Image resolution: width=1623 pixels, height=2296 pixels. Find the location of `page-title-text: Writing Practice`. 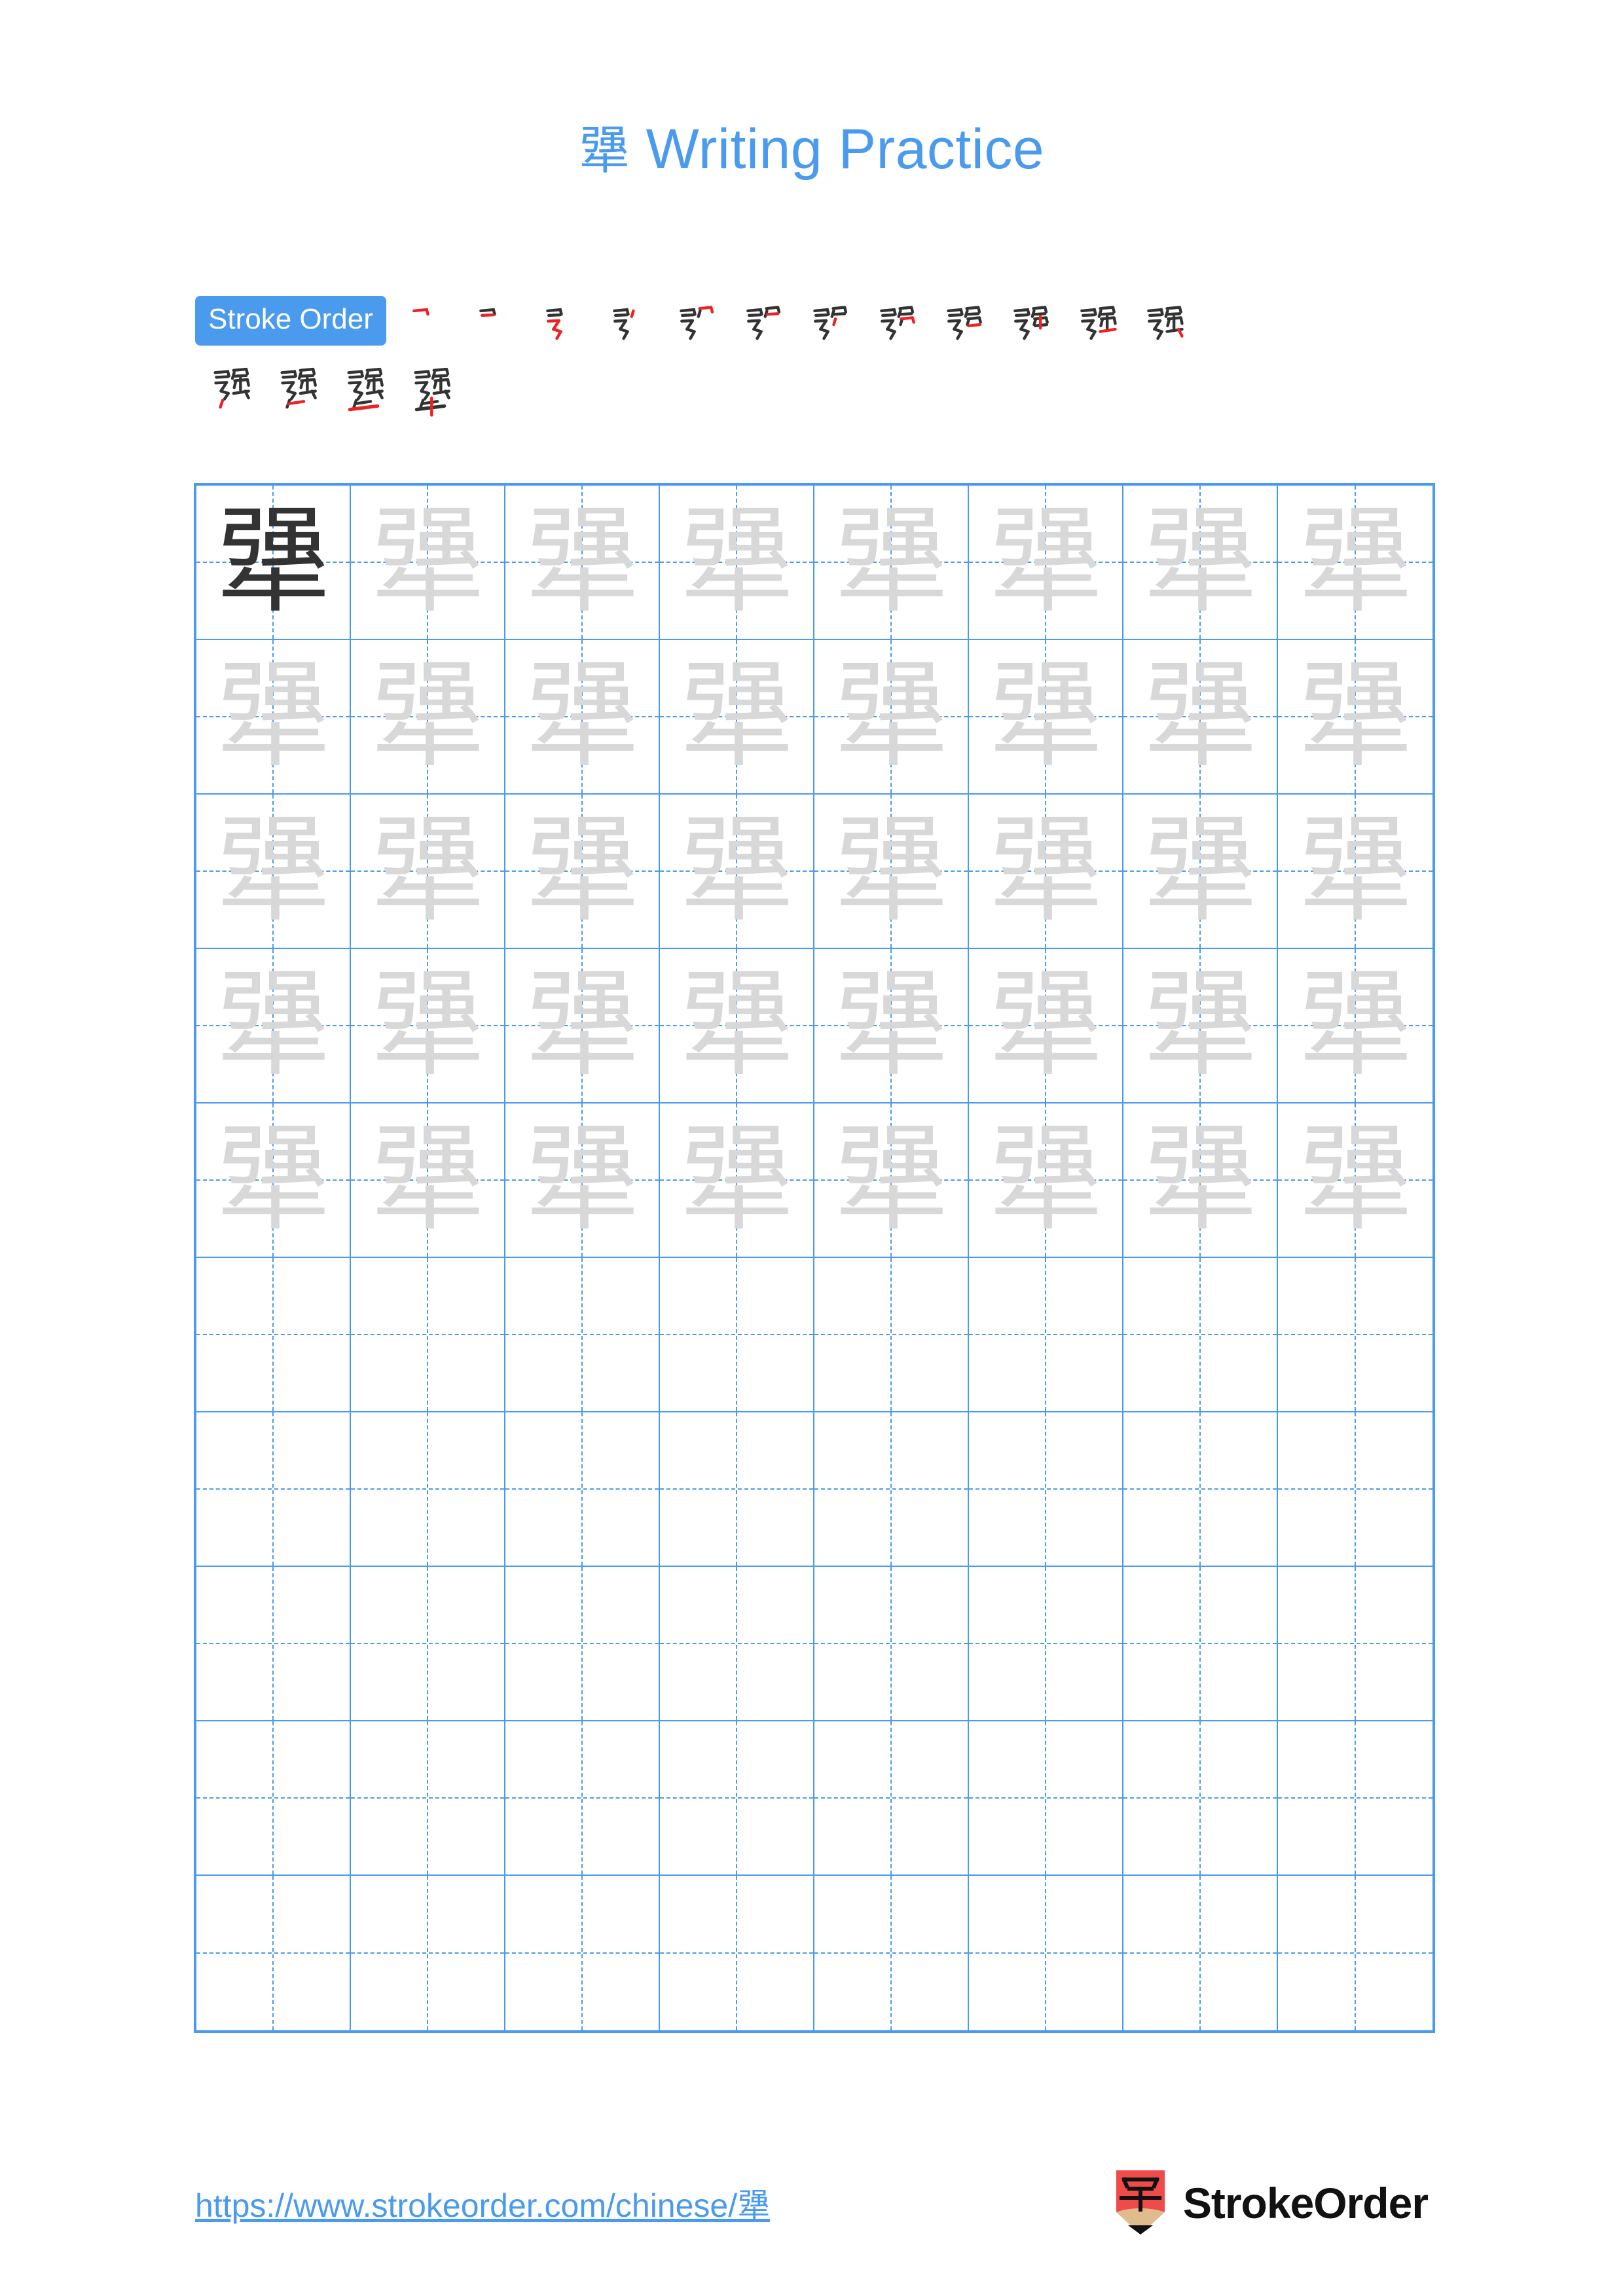

page-title-text: Writing Practice is located at coordinates (845, 149).